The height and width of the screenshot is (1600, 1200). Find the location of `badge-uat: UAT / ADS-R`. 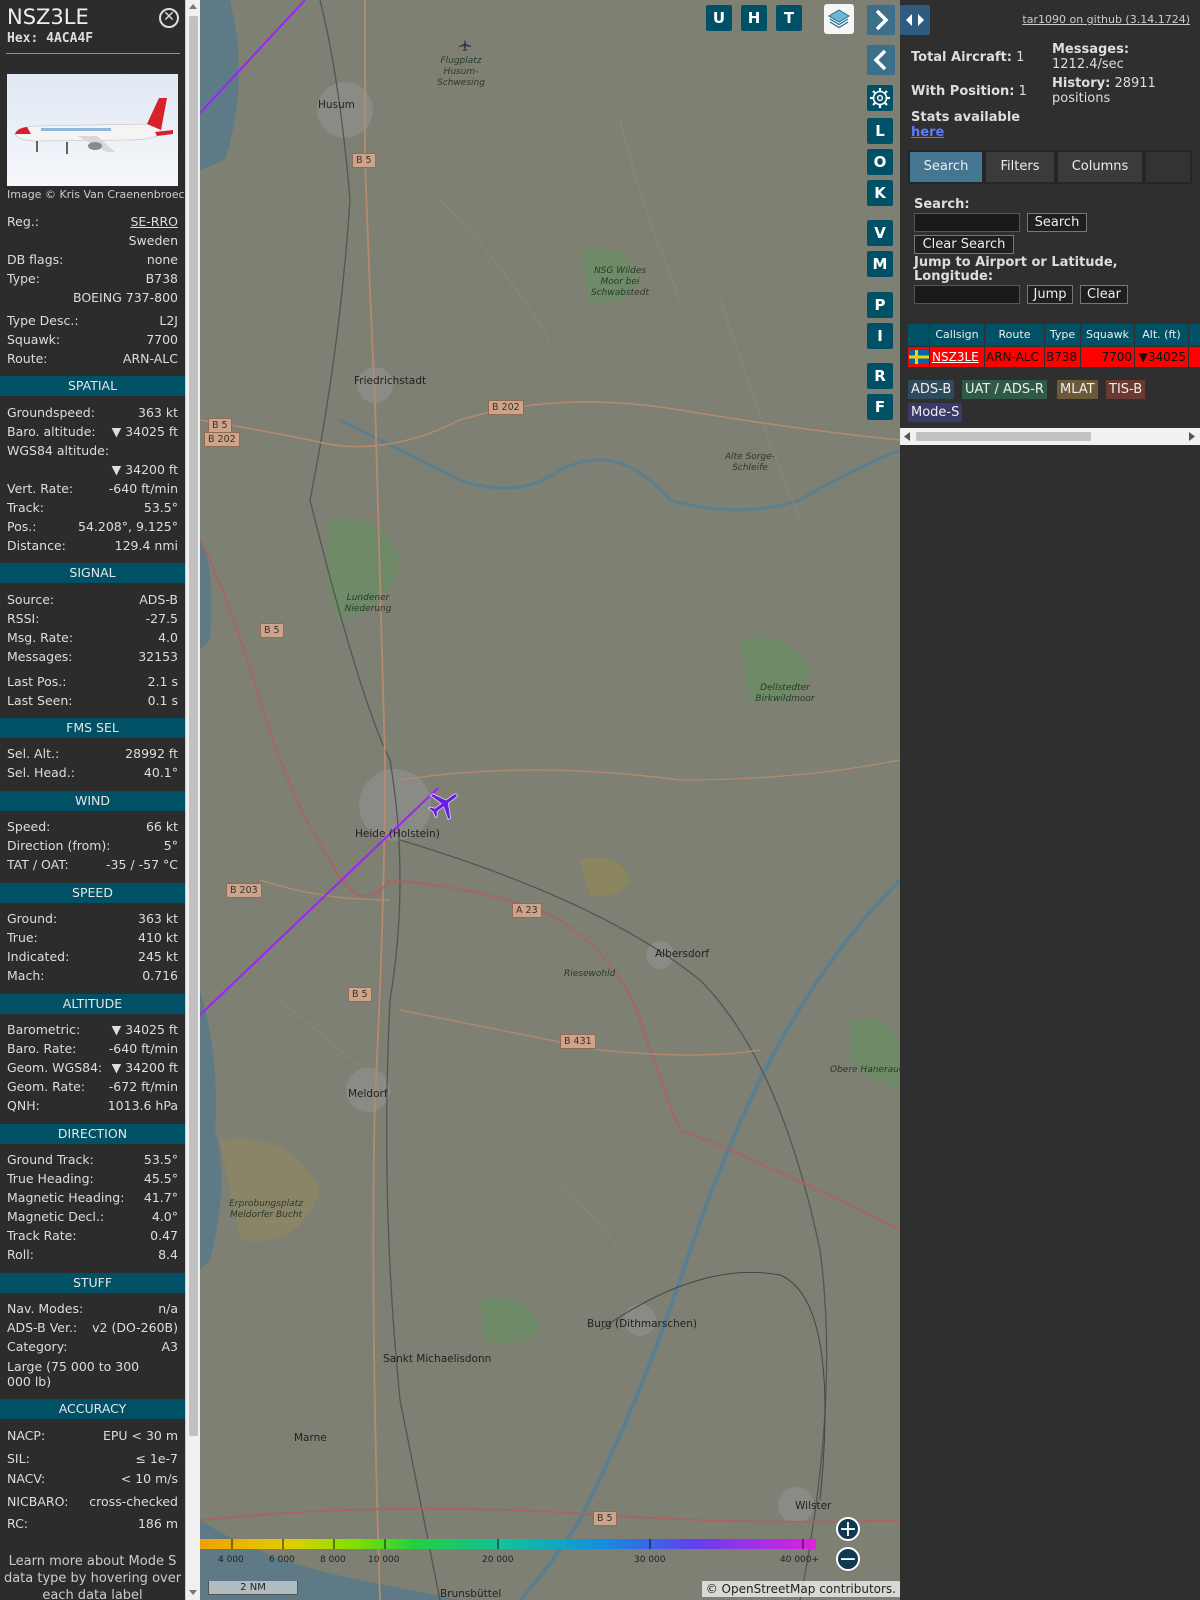

badge-uat: UAT / ADS-R is located at coordinates (1004, 389).